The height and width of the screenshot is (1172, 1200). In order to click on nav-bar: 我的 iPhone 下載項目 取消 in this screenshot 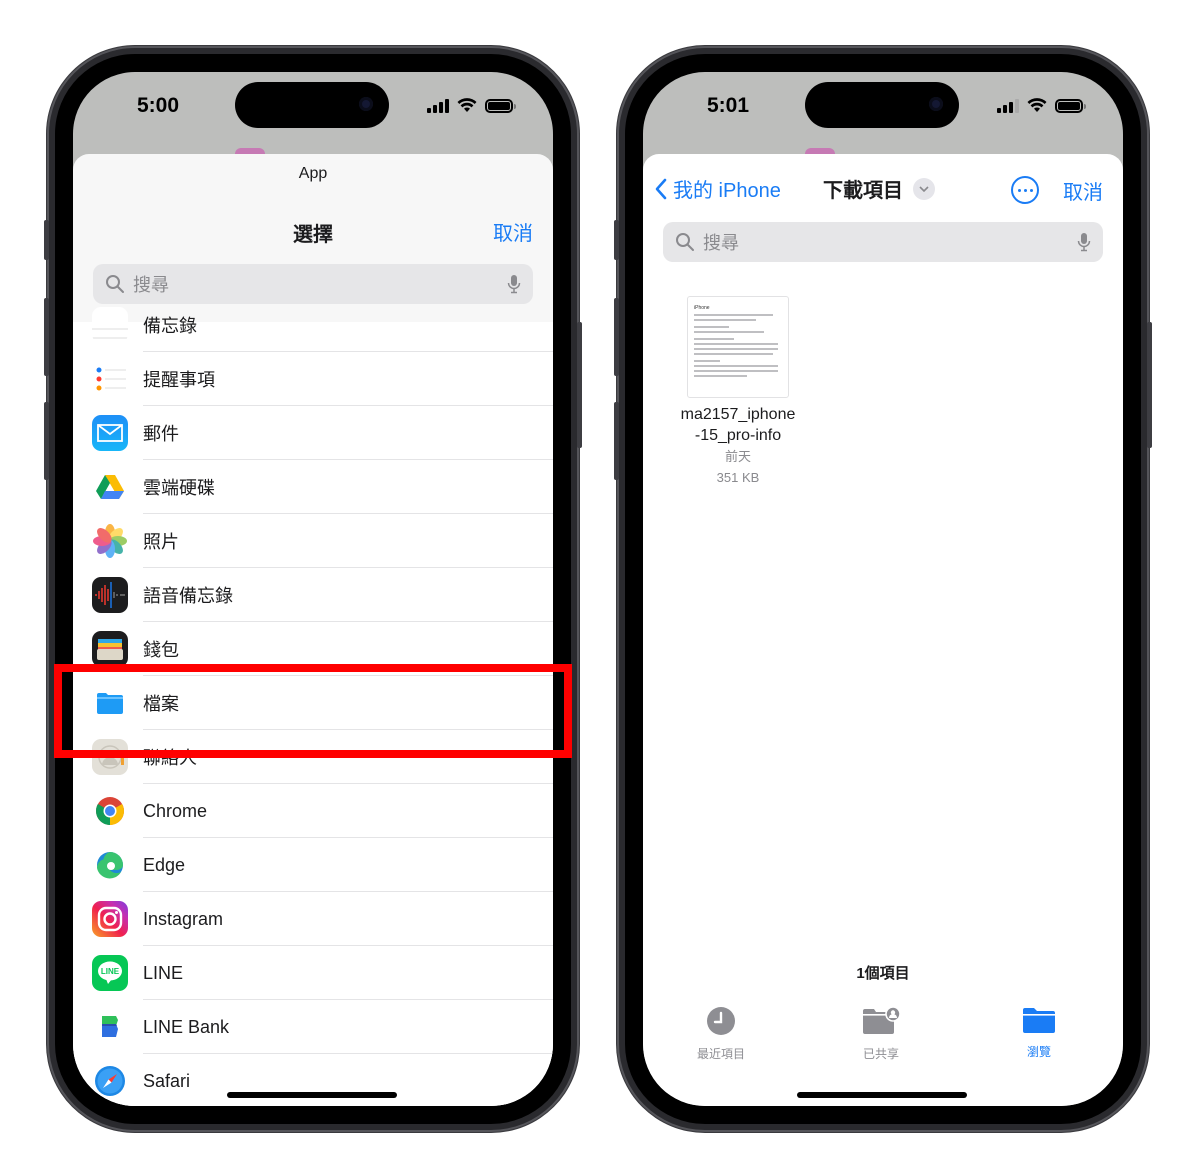, I will do `click(883, 188)`.